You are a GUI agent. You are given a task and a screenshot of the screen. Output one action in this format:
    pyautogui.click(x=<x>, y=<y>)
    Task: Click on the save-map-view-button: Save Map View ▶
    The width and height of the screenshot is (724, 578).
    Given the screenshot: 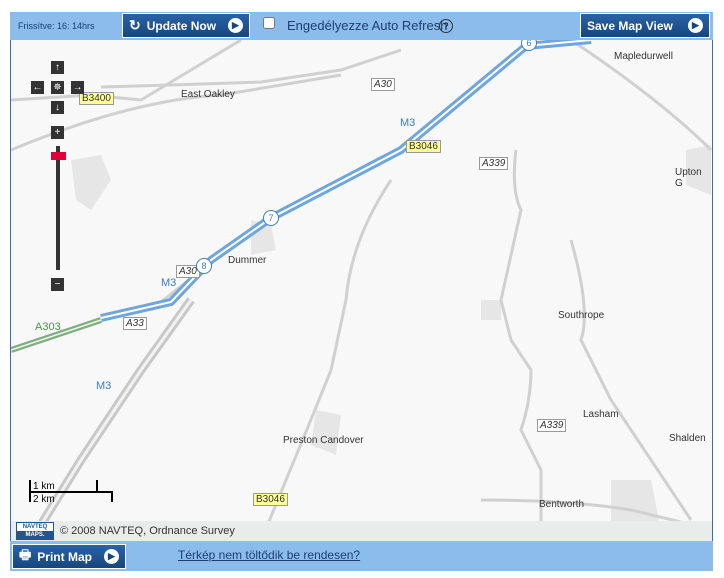 What is the action you would take?
    pyautogui.click(x=645, y=25)
    